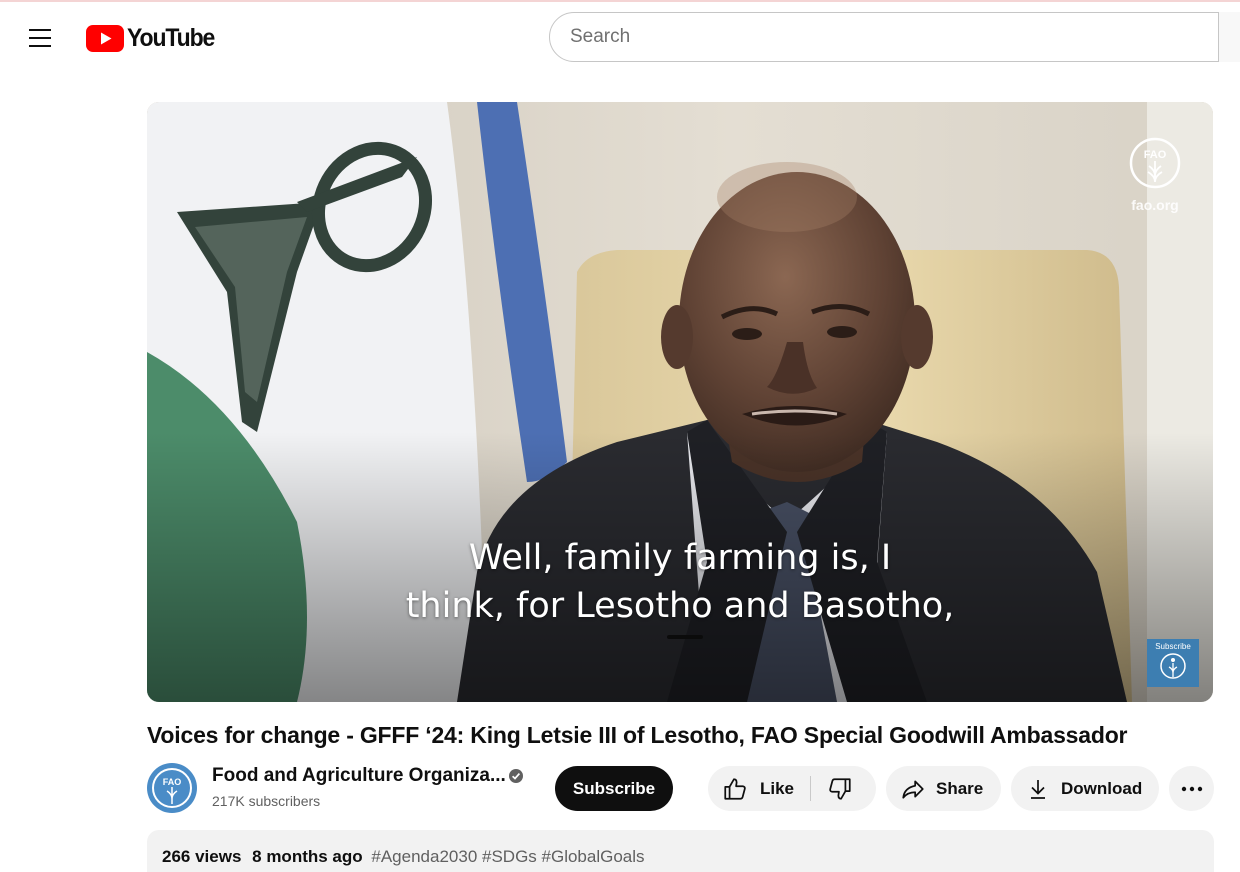 This screenshot has width=1240, height=872. I want to click on like-button: Like, so click(759, 788).